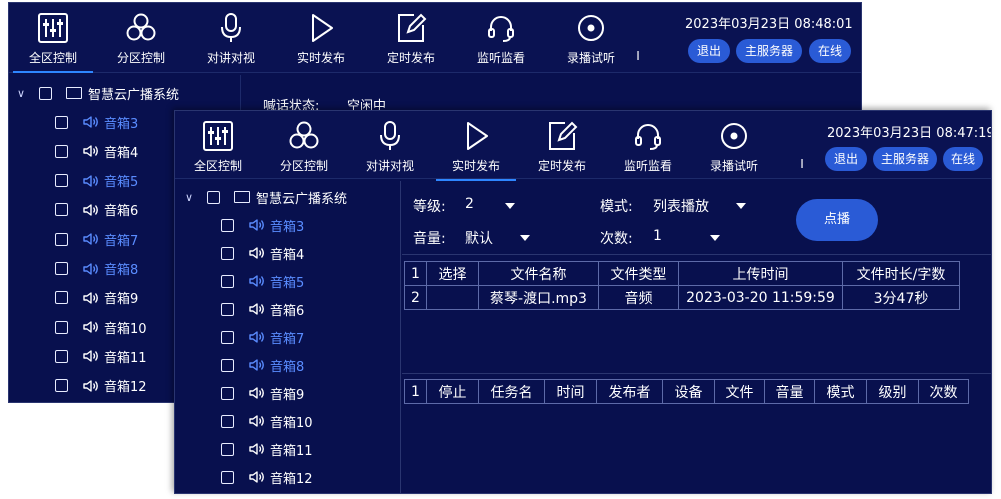 The width and height of the screenshot is (1001, 499). What do you see at coordinates (629, 391) in the screenshot?
I see `column-header: 发布者` at bounding box center [629, 391].